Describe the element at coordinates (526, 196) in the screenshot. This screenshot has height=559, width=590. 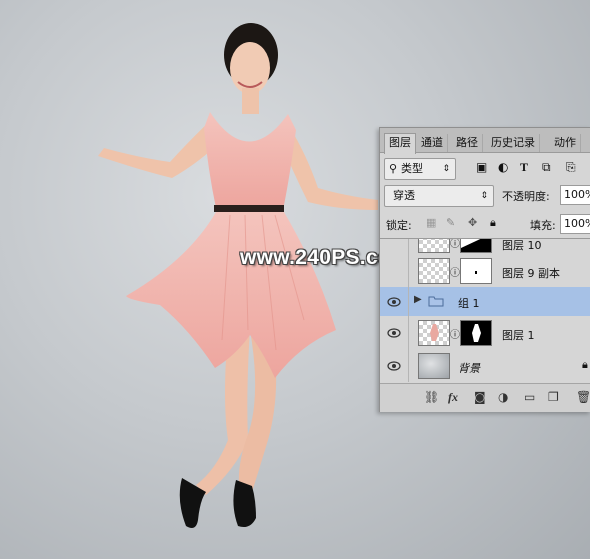
I see `opacity-label: 不透明度:` at that location.